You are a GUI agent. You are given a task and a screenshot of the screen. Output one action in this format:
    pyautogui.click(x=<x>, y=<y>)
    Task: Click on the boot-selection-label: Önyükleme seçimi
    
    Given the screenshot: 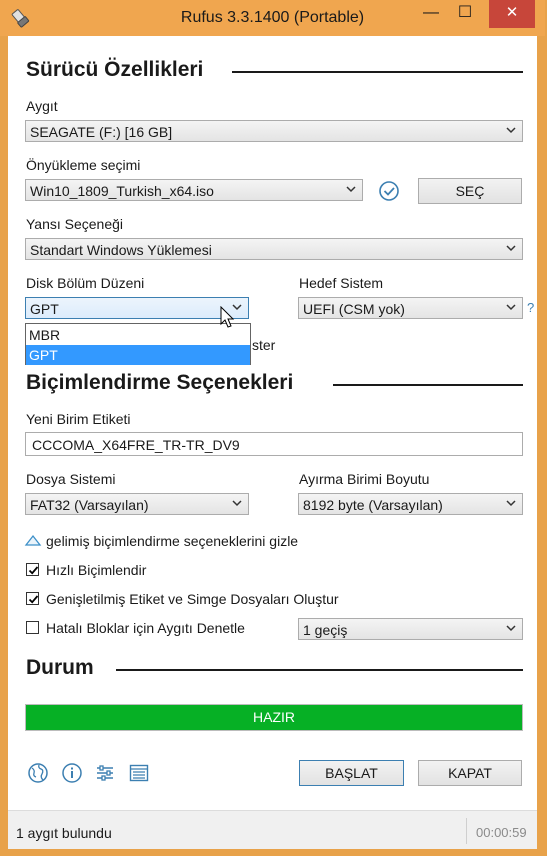 What is the action you would take?
    pyautogui.click(x=83, y=165)
    